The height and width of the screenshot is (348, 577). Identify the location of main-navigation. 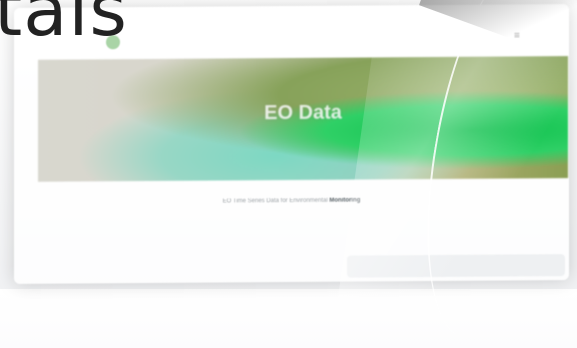
(369, 39).